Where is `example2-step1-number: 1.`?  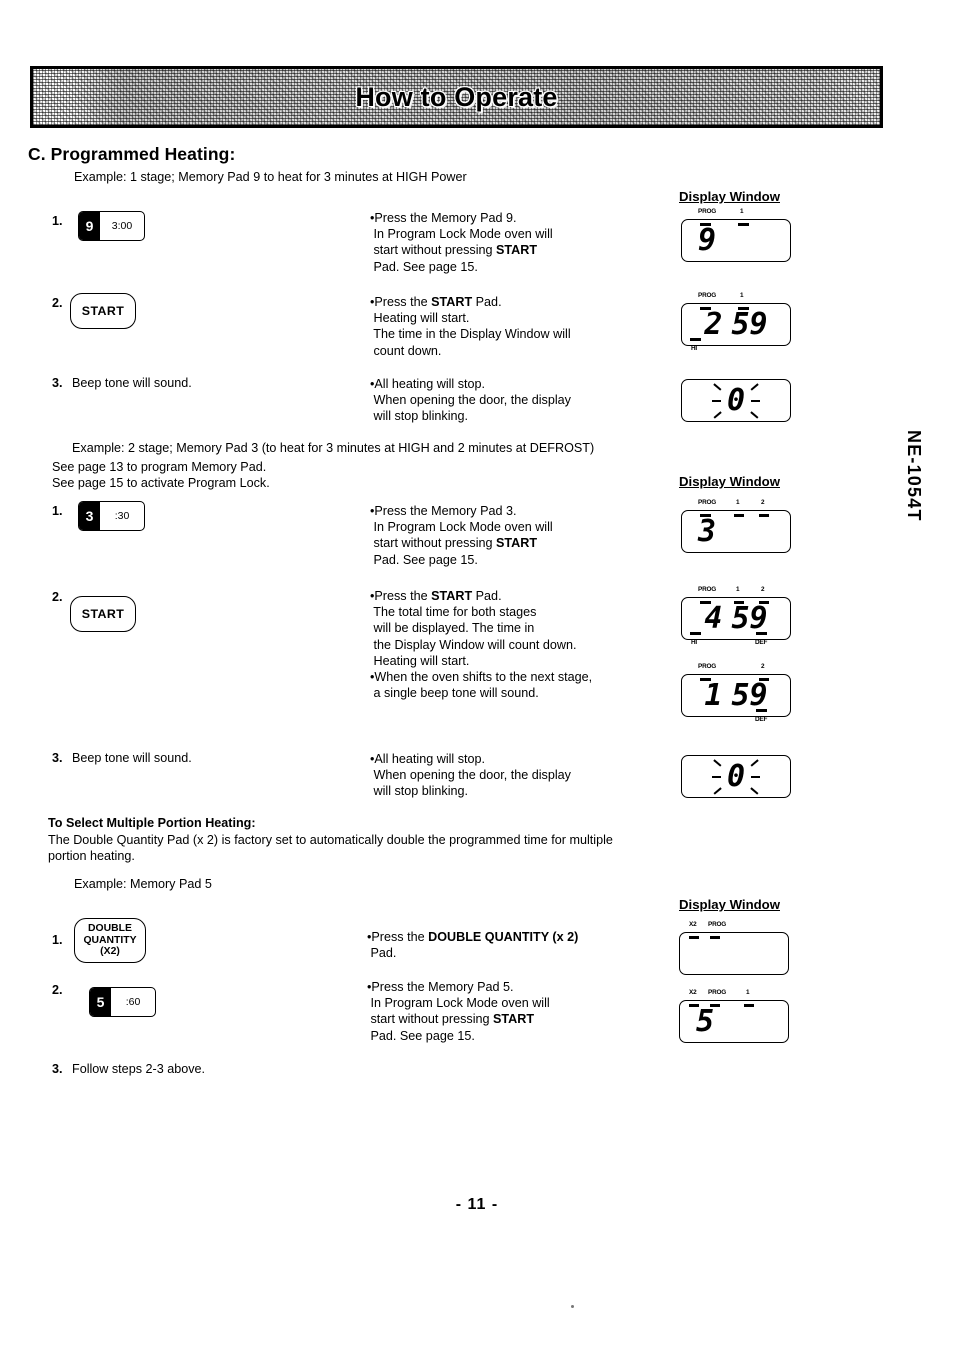 example2-step1-number: 1. is located at coordinates (57, 511).